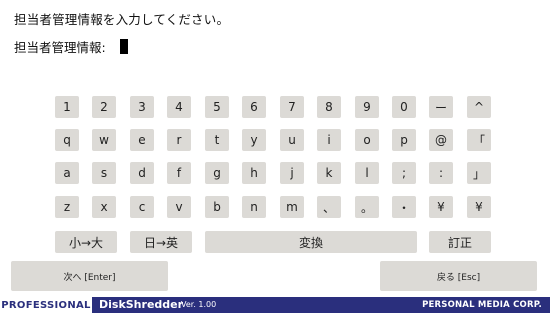 The height and width of the screenshot is (313, 550). Describe the element at coordinates (292, 173) in the screenshot. I see `key-r3-c7: j` at that location.